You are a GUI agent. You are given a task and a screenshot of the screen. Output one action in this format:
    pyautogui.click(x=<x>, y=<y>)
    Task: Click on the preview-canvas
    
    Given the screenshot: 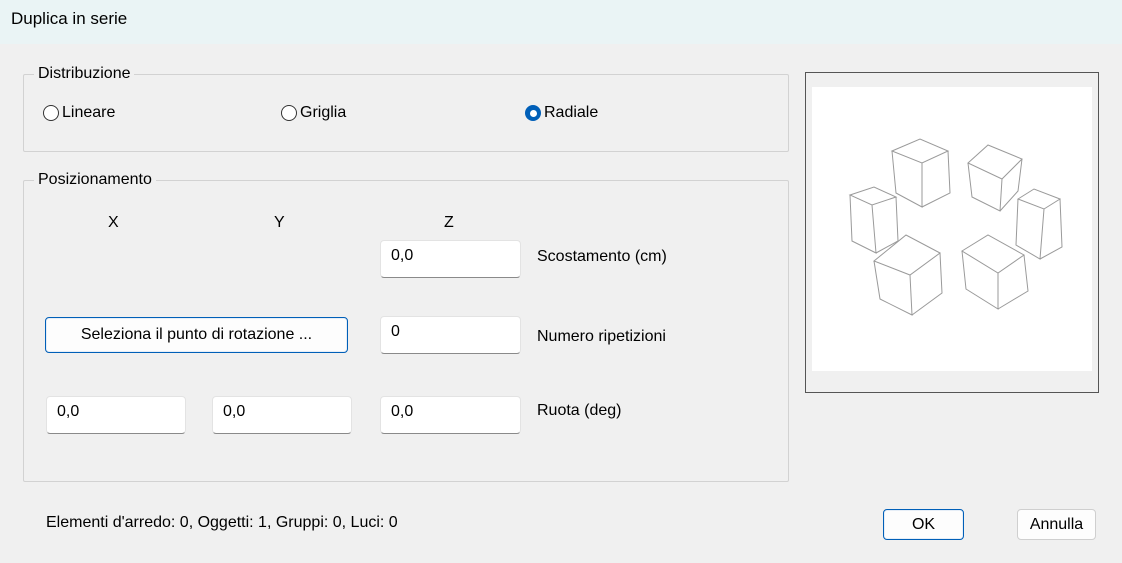 What is the action you would take?
    pyautogui.click(x=952, y=229)
    